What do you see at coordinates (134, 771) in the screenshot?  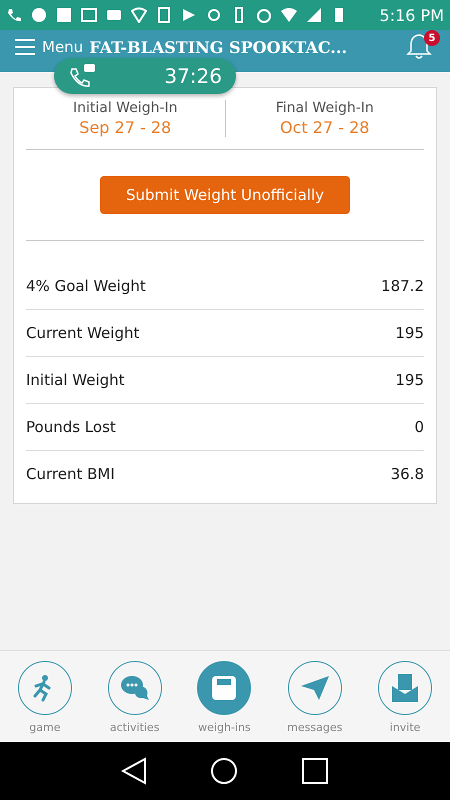 I see `back-icon` at bounding box center [134, 771].